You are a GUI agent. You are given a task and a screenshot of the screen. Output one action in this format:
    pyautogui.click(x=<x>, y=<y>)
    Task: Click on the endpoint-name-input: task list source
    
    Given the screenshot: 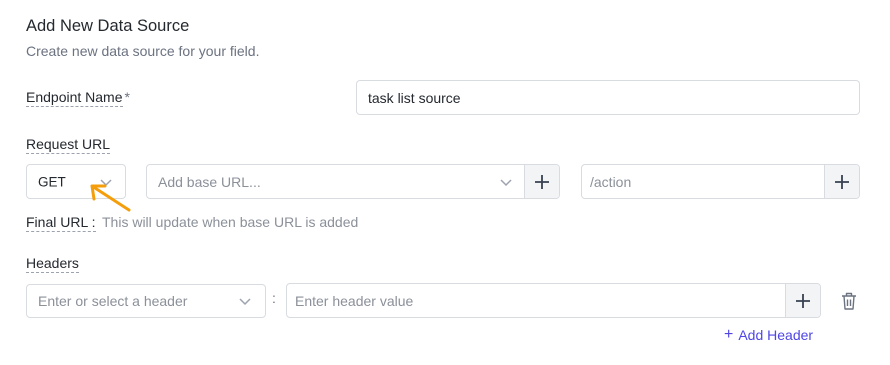 What is the action you would take?
    pyautogui.click(x=608, y=97)
    